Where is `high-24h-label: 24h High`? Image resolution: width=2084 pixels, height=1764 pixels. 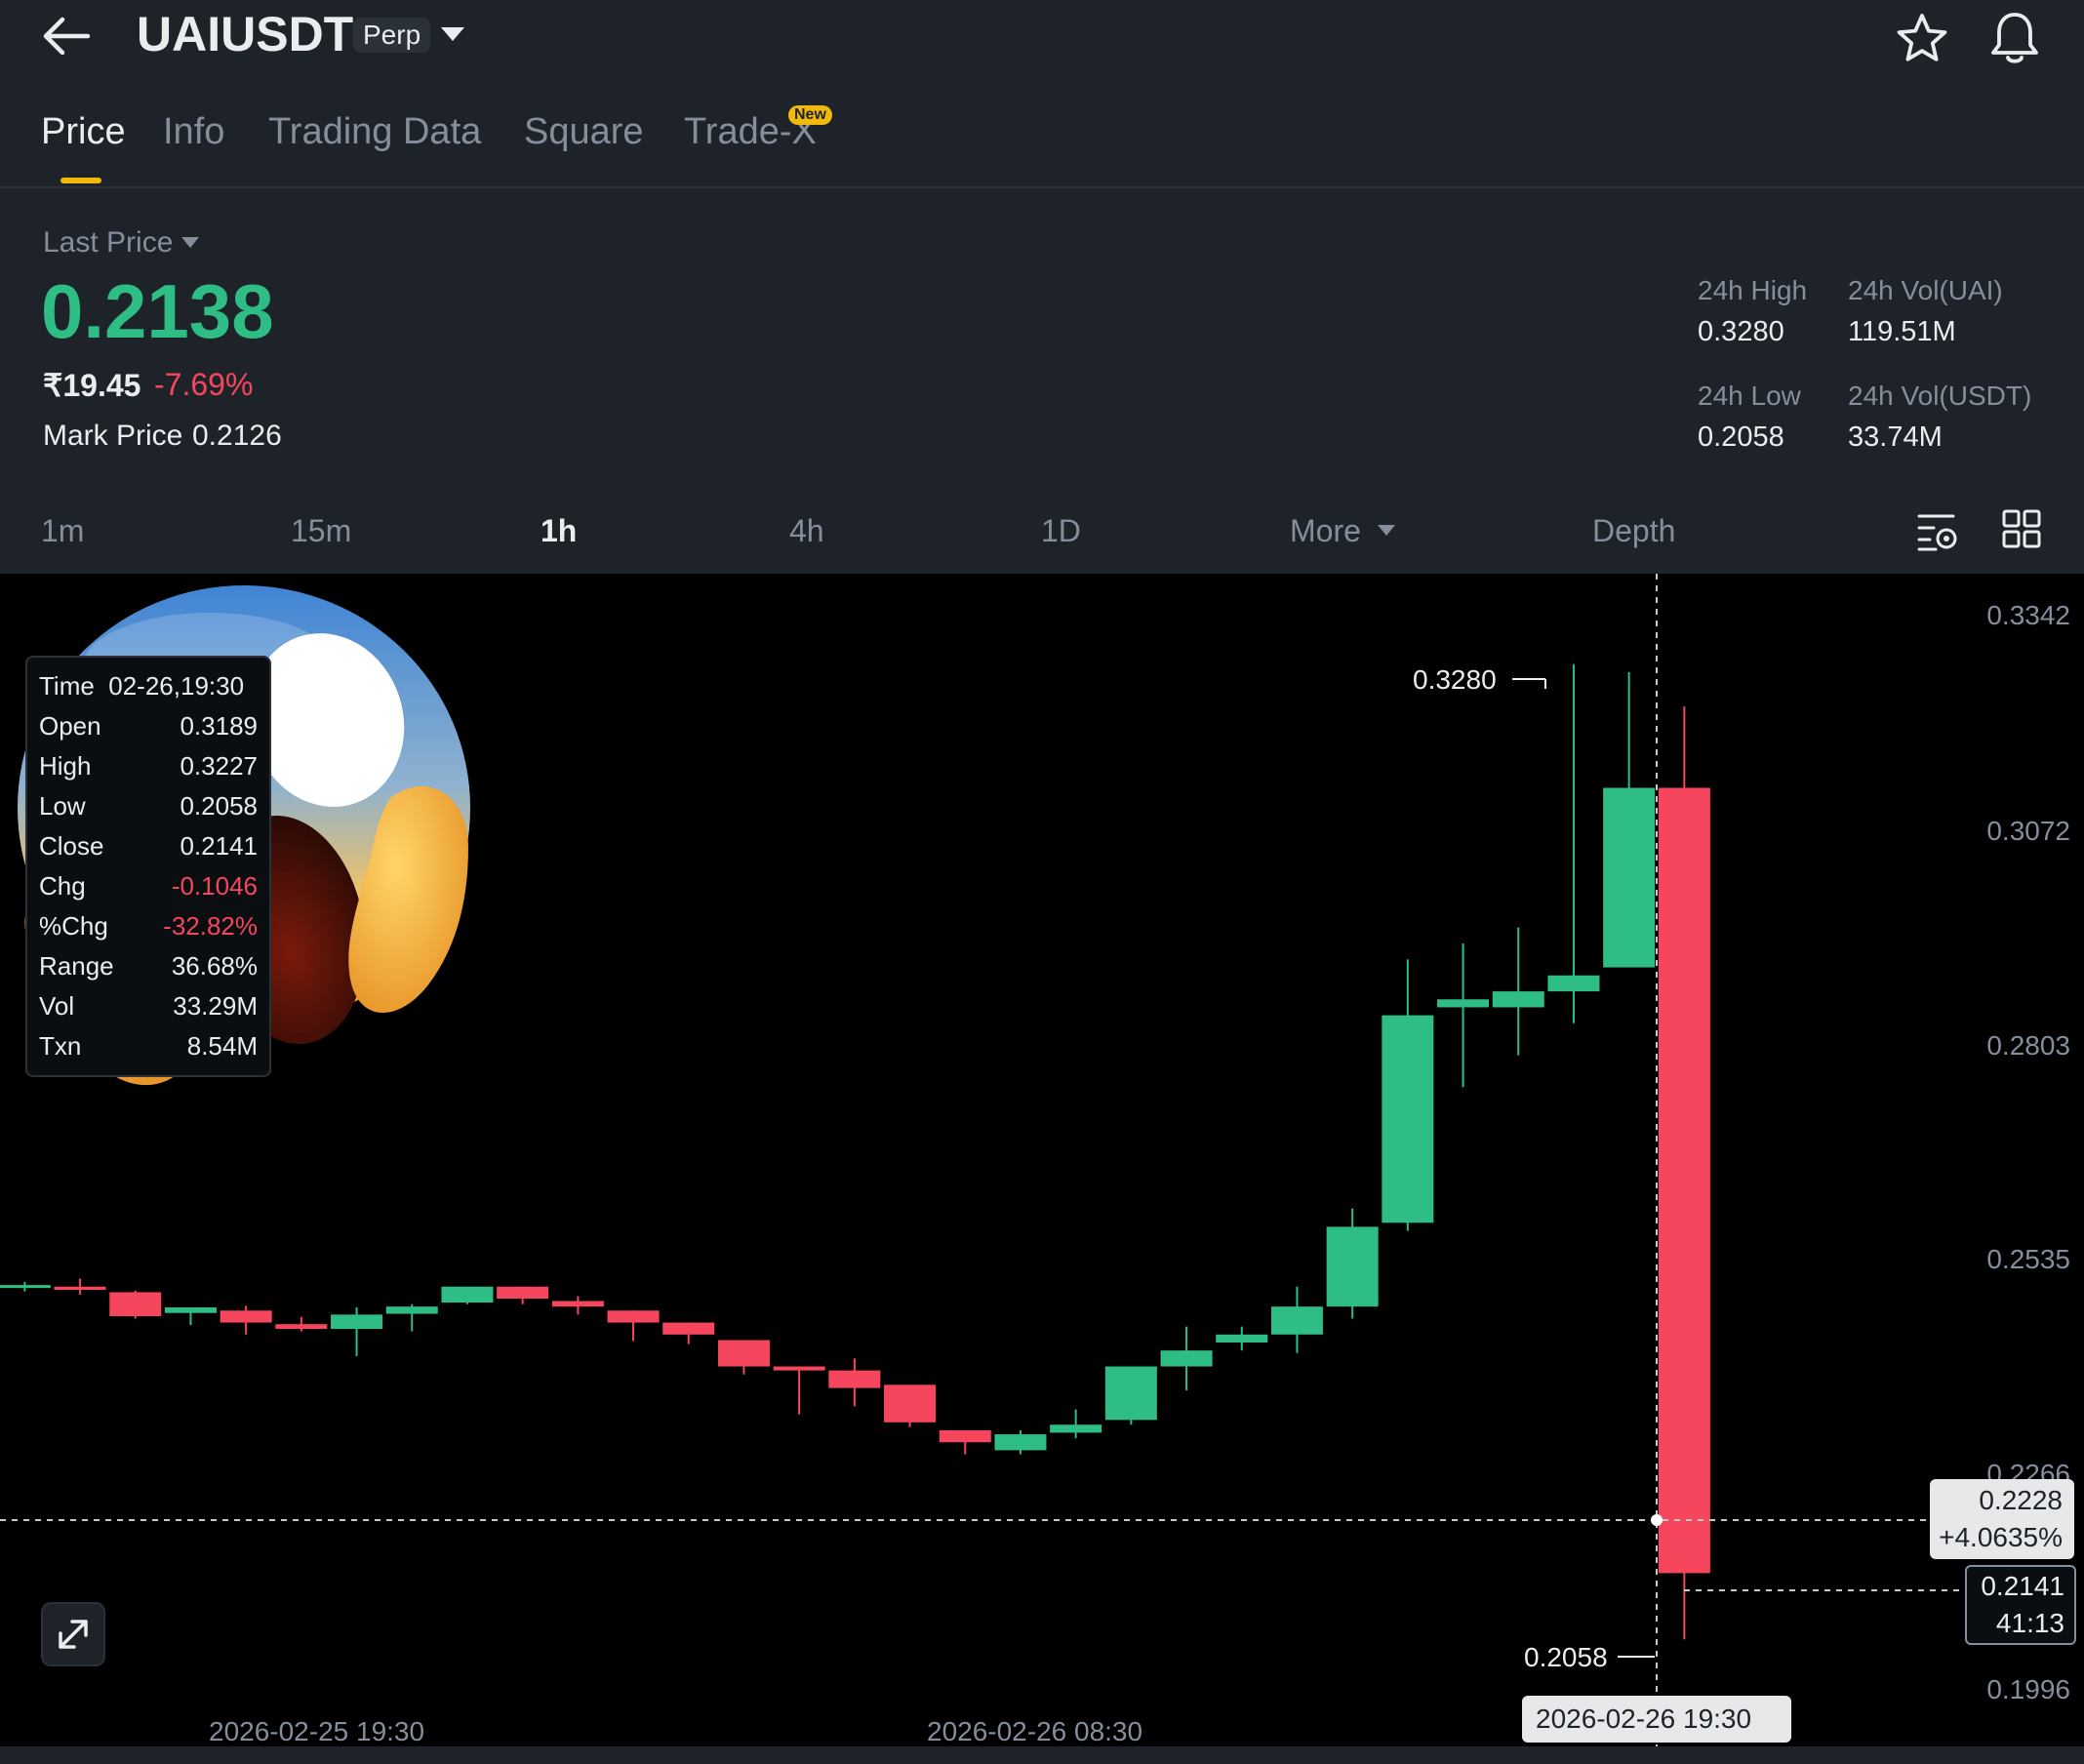 high-24h-label: 24h High is located at coordinates (1753, 290).